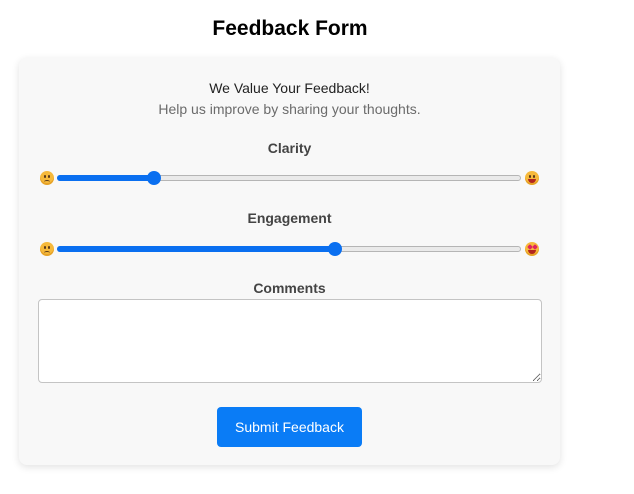 This screenshot has width=634, height=494. What do you see at coordinates (289, 178) in the screenshot?
I see `clarity-slider` at bounding box center [289, 178].